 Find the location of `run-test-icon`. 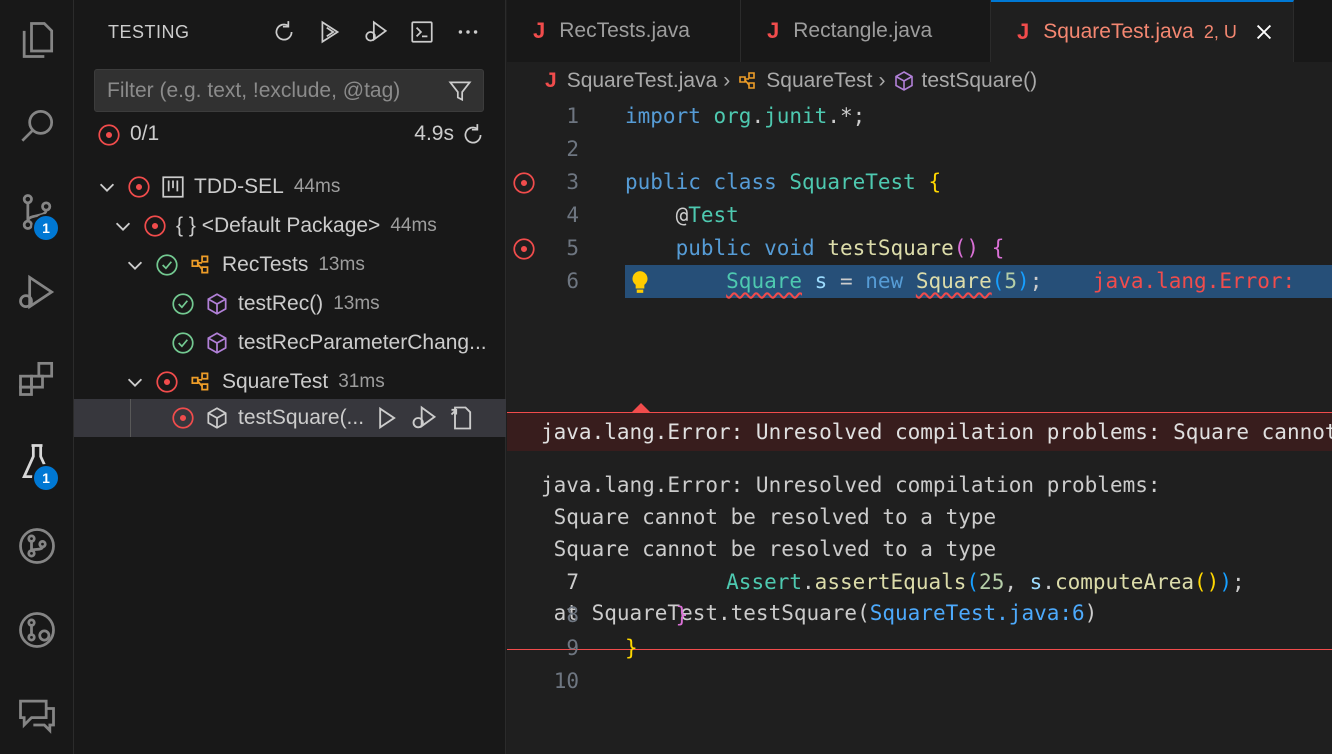

run-test-icon is located at coordinates (386, 418).